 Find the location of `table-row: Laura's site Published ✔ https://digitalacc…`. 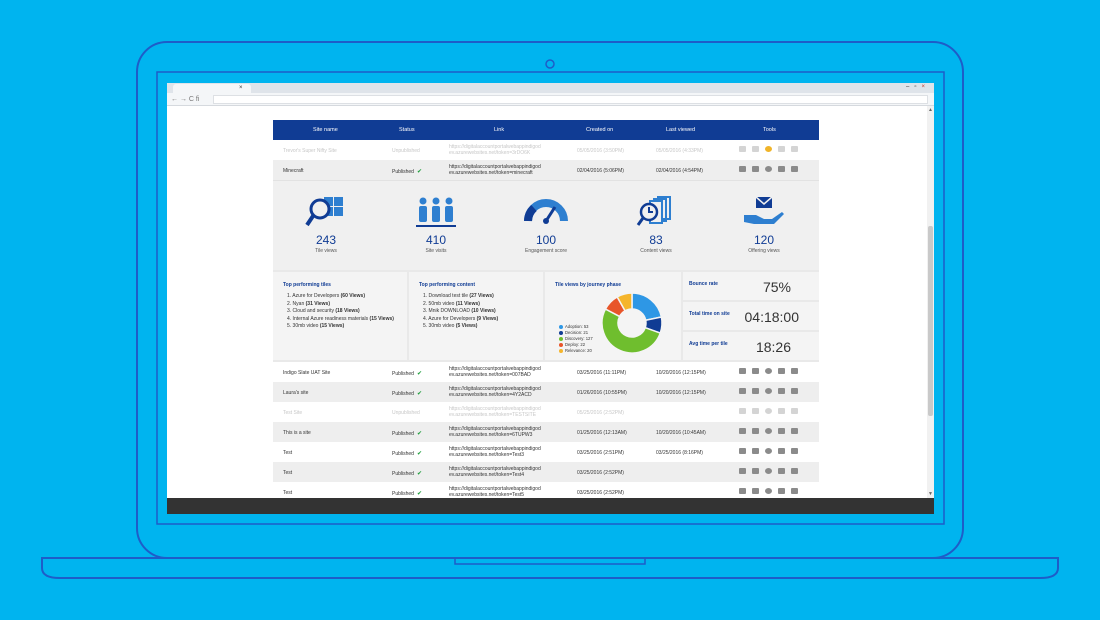

table-row: Laura's site Published ✔ https://digitalacc… is located at coordinates (546, 392).